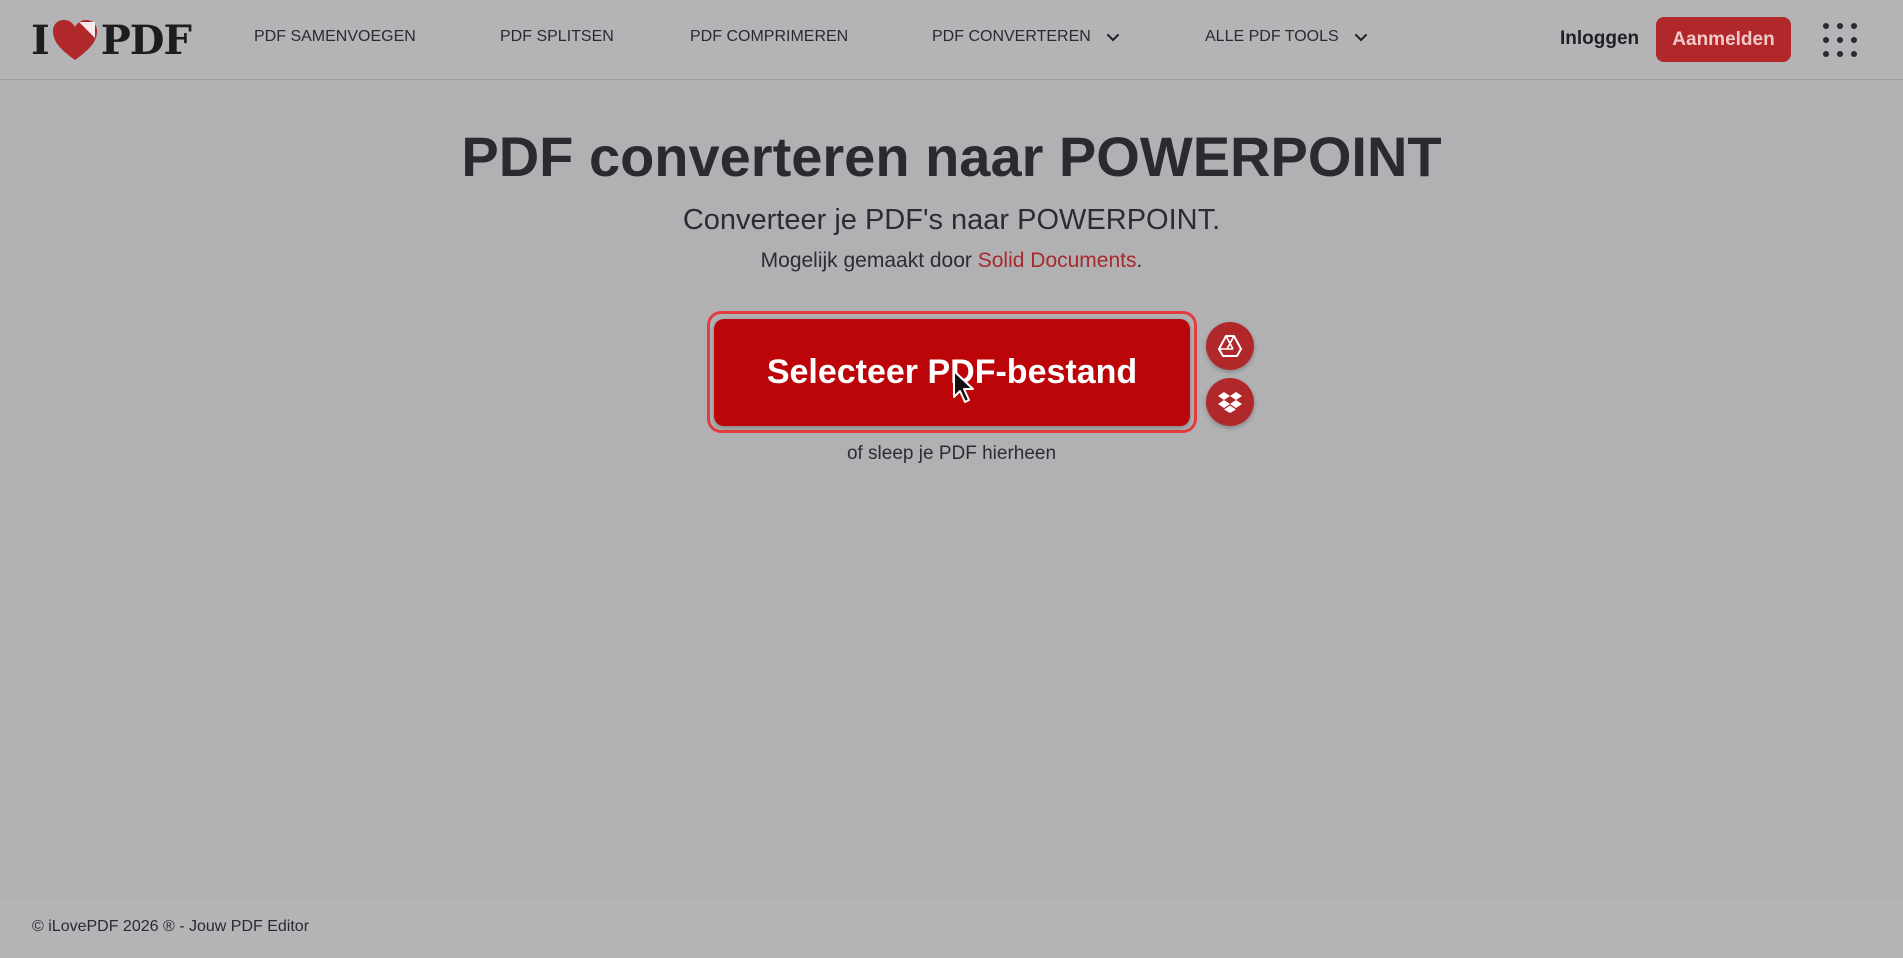 The image size is (1903, 958). What do you see at coordinates (171, 926) in the screenshot?
I see `footer-copyright: © iLovePDF 2026 ® - Jouw PDF Editor` at bounding box center [171, 926].